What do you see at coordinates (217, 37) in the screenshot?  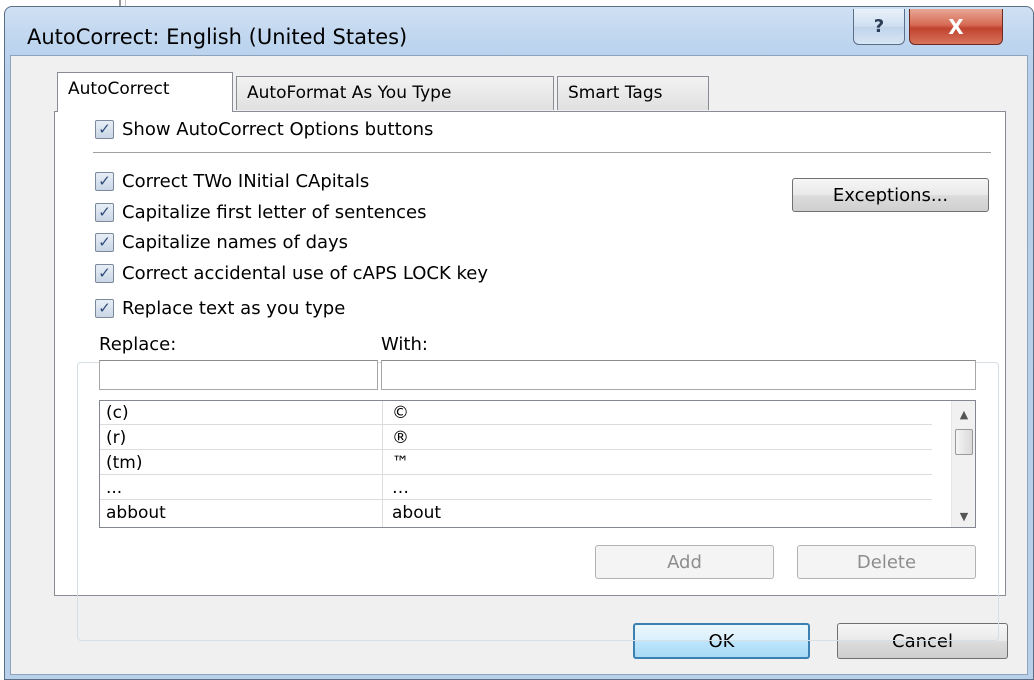 I see `dialog-title: AutoCorrect: English (United States)` at bounding box center [217, 37].